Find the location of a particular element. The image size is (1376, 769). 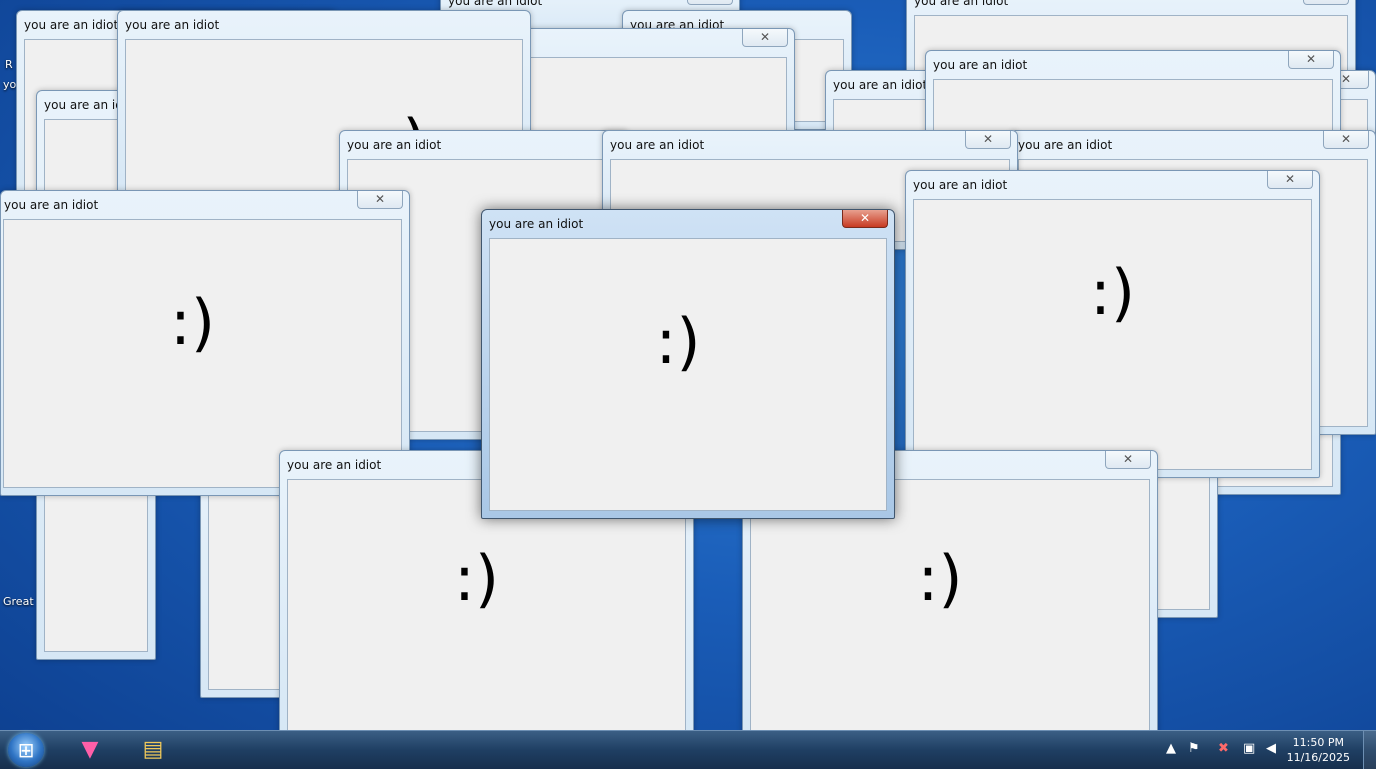

popup-window-active: you are an idiot ✕ :) is located at coordinates (688, 364).